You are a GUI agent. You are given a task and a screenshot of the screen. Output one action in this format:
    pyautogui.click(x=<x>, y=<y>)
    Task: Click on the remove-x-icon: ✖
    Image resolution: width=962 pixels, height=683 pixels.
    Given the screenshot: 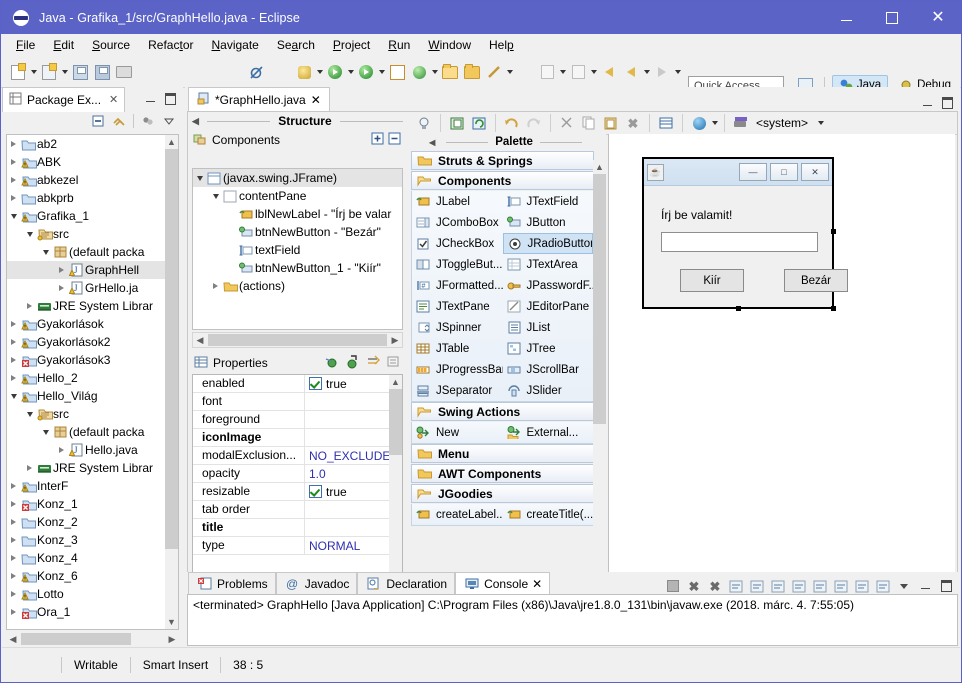 What is the action you would take?
    pyautogui.click(x=694, y=586)
    